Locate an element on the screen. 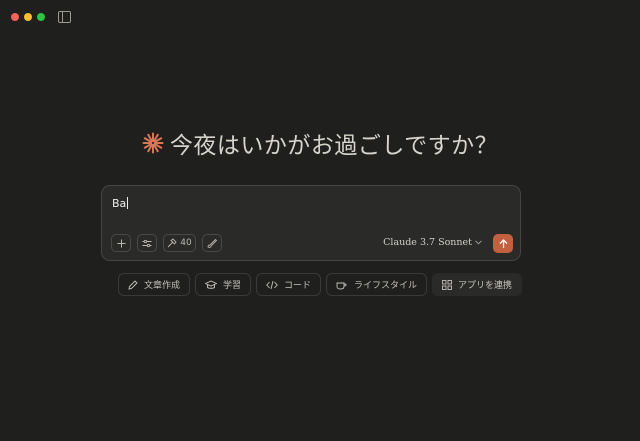 The height and width of the screenshot is (441, 640). add-button is located at coordinates (121, 243).